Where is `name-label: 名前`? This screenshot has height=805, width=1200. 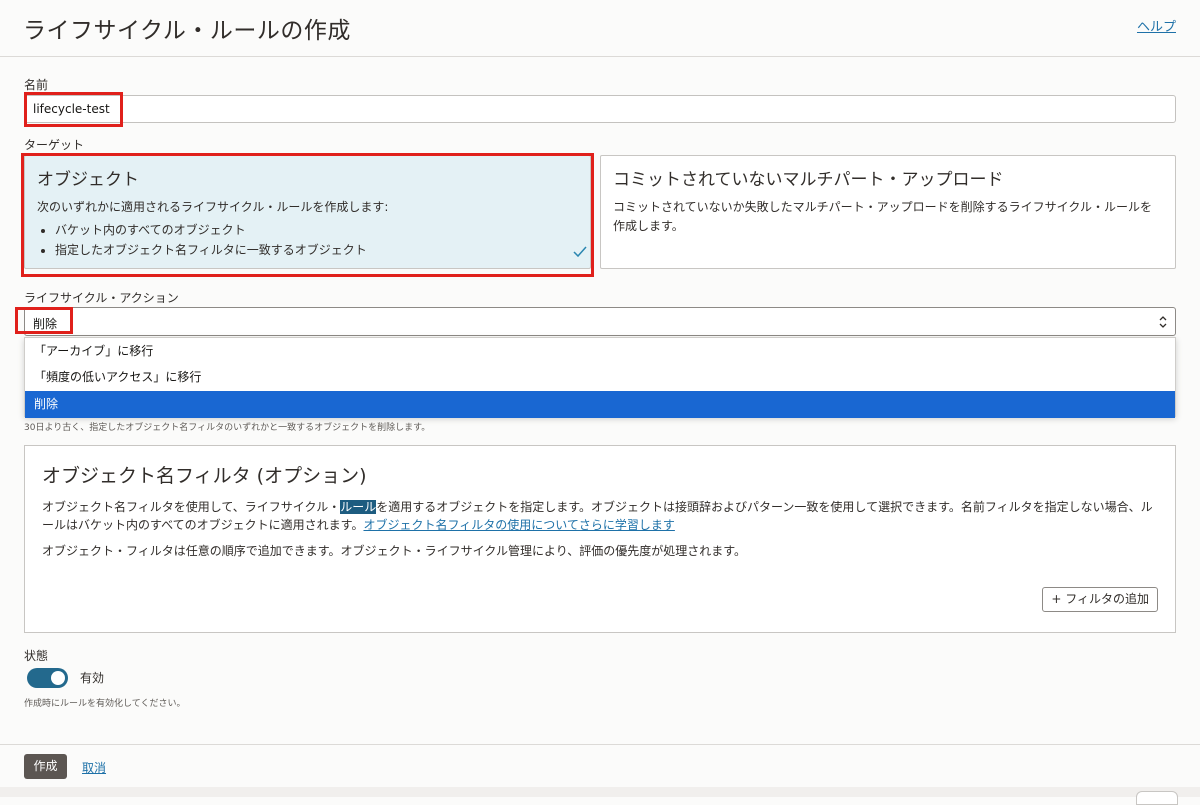
name-label: 名前 is located at coordinates (36, 85).